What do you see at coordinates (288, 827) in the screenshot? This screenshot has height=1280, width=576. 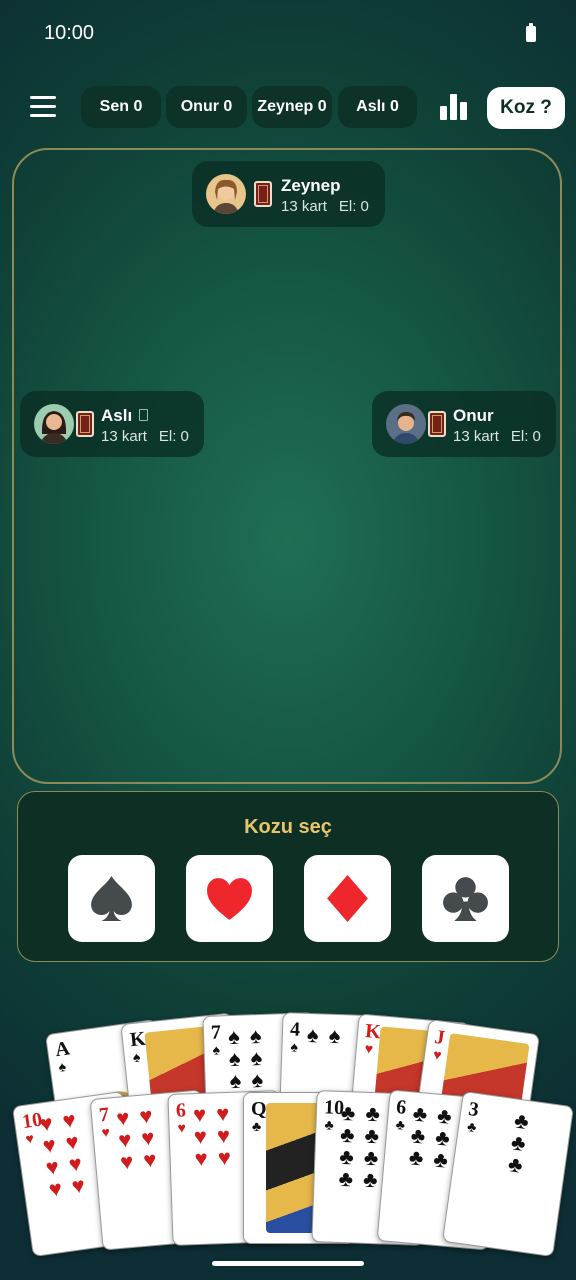 I see `panel-title: Kozu seç` at bounding box center [288, 827].